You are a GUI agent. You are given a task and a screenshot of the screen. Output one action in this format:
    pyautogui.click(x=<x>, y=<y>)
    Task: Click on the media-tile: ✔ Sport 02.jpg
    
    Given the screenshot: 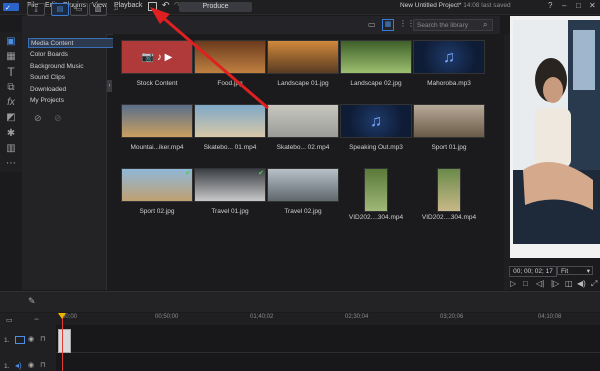 What is the action you would take?
    pyautogui.click(x=157, y=191)
    